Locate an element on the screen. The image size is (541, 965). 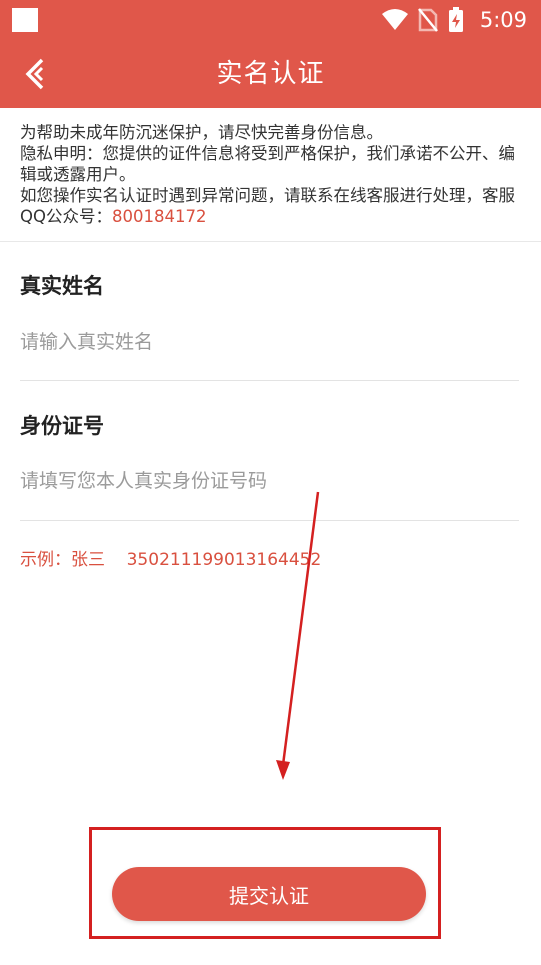
page-title: 实名认证 is located at coordinates (270, 74).